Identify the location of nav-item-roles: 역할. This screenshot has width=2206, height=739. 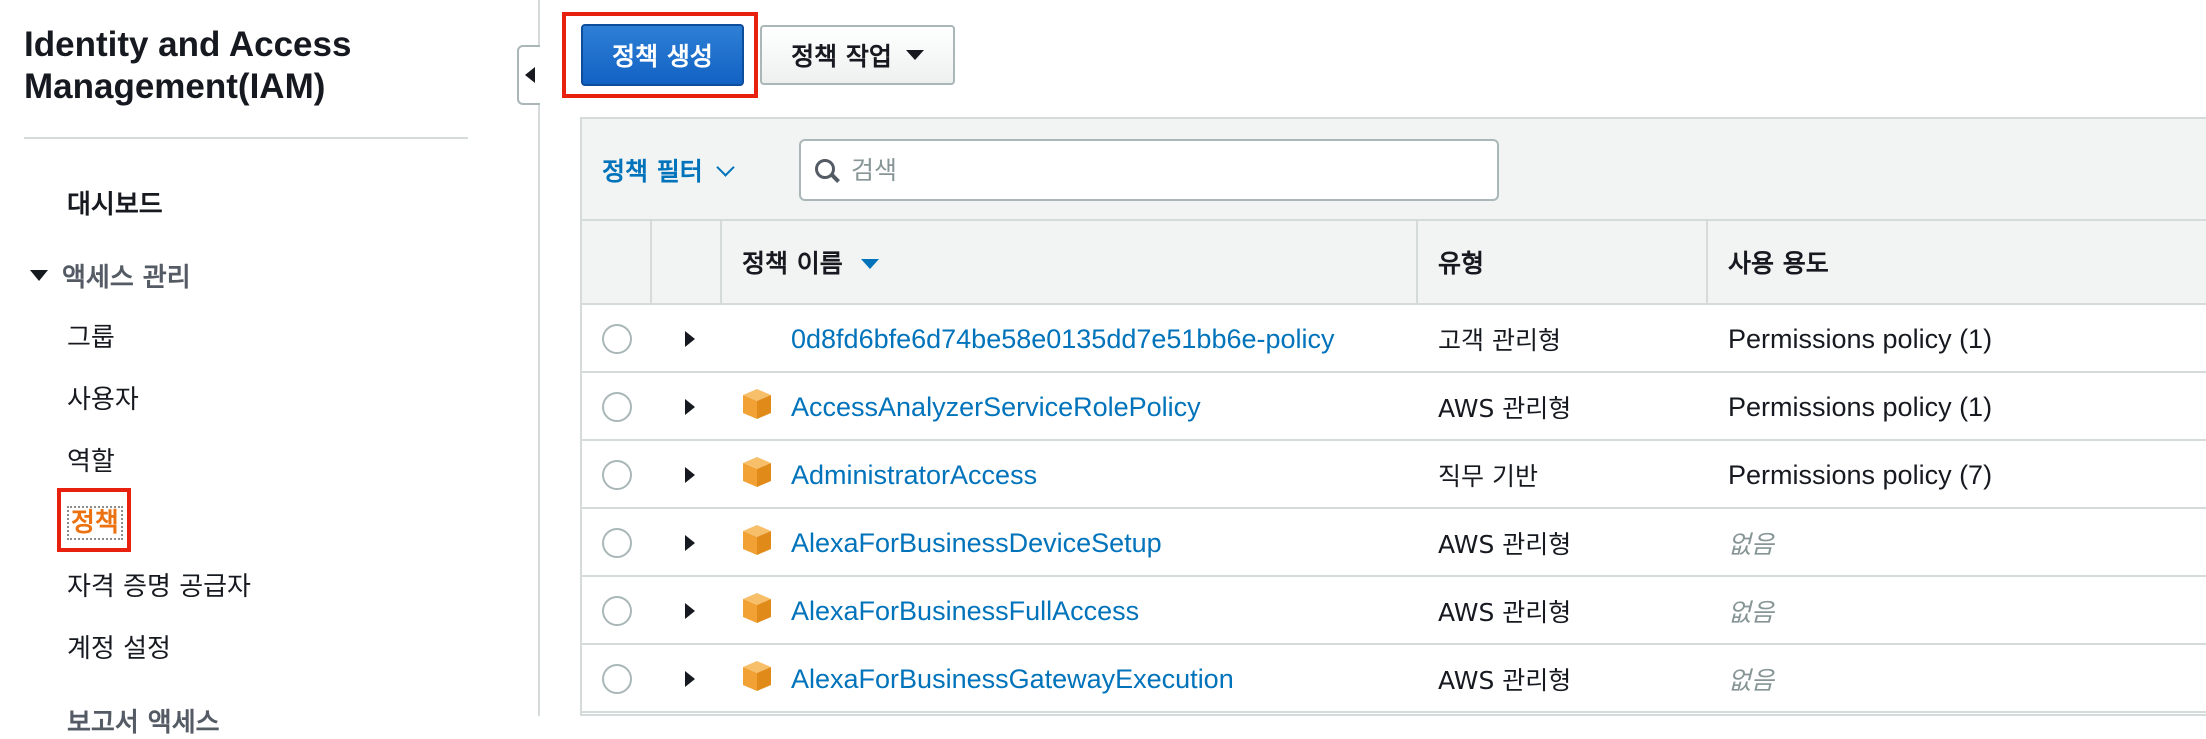
(91, 459).